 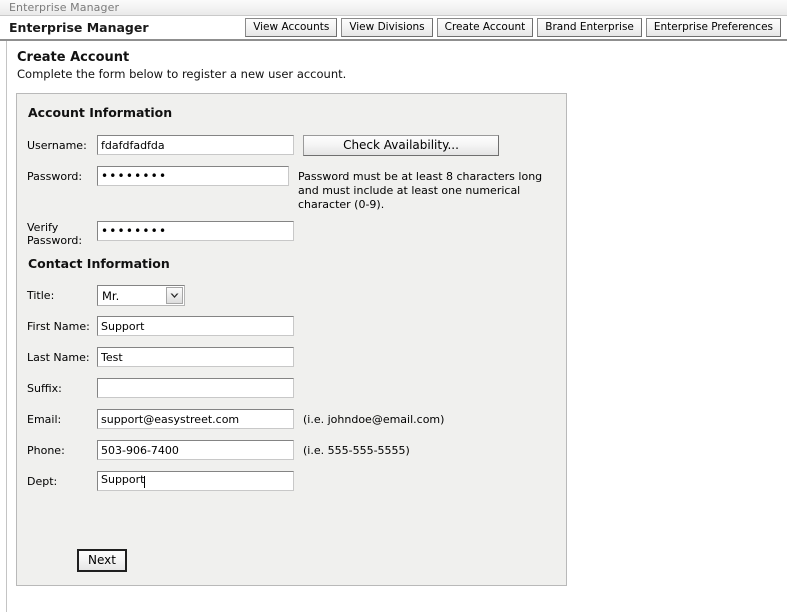 What do you see at coordinates (195, 326) in the screenshot?
I see `first-name-input` at bounding box center [195, 326].